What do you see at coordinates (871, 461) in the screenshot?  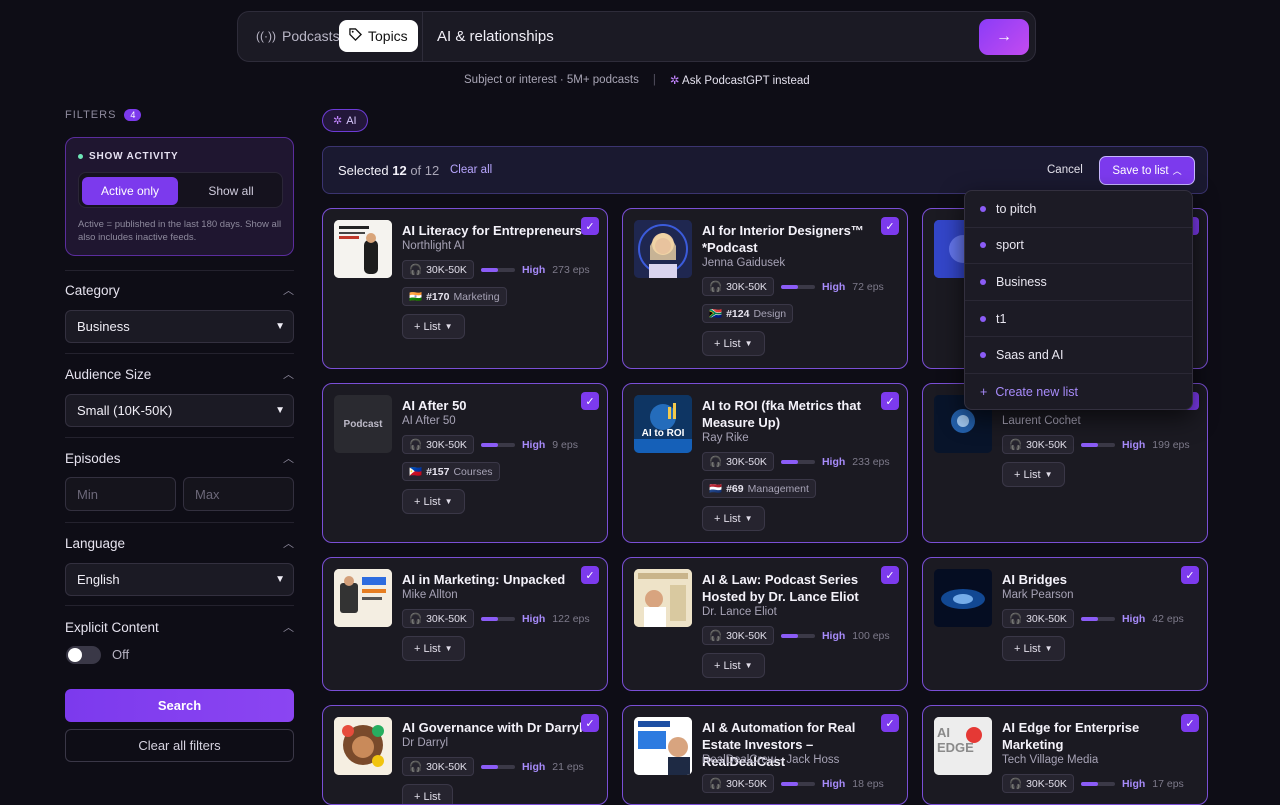 I see `episode-count: 233 eps` at bounding box center [871, 461].